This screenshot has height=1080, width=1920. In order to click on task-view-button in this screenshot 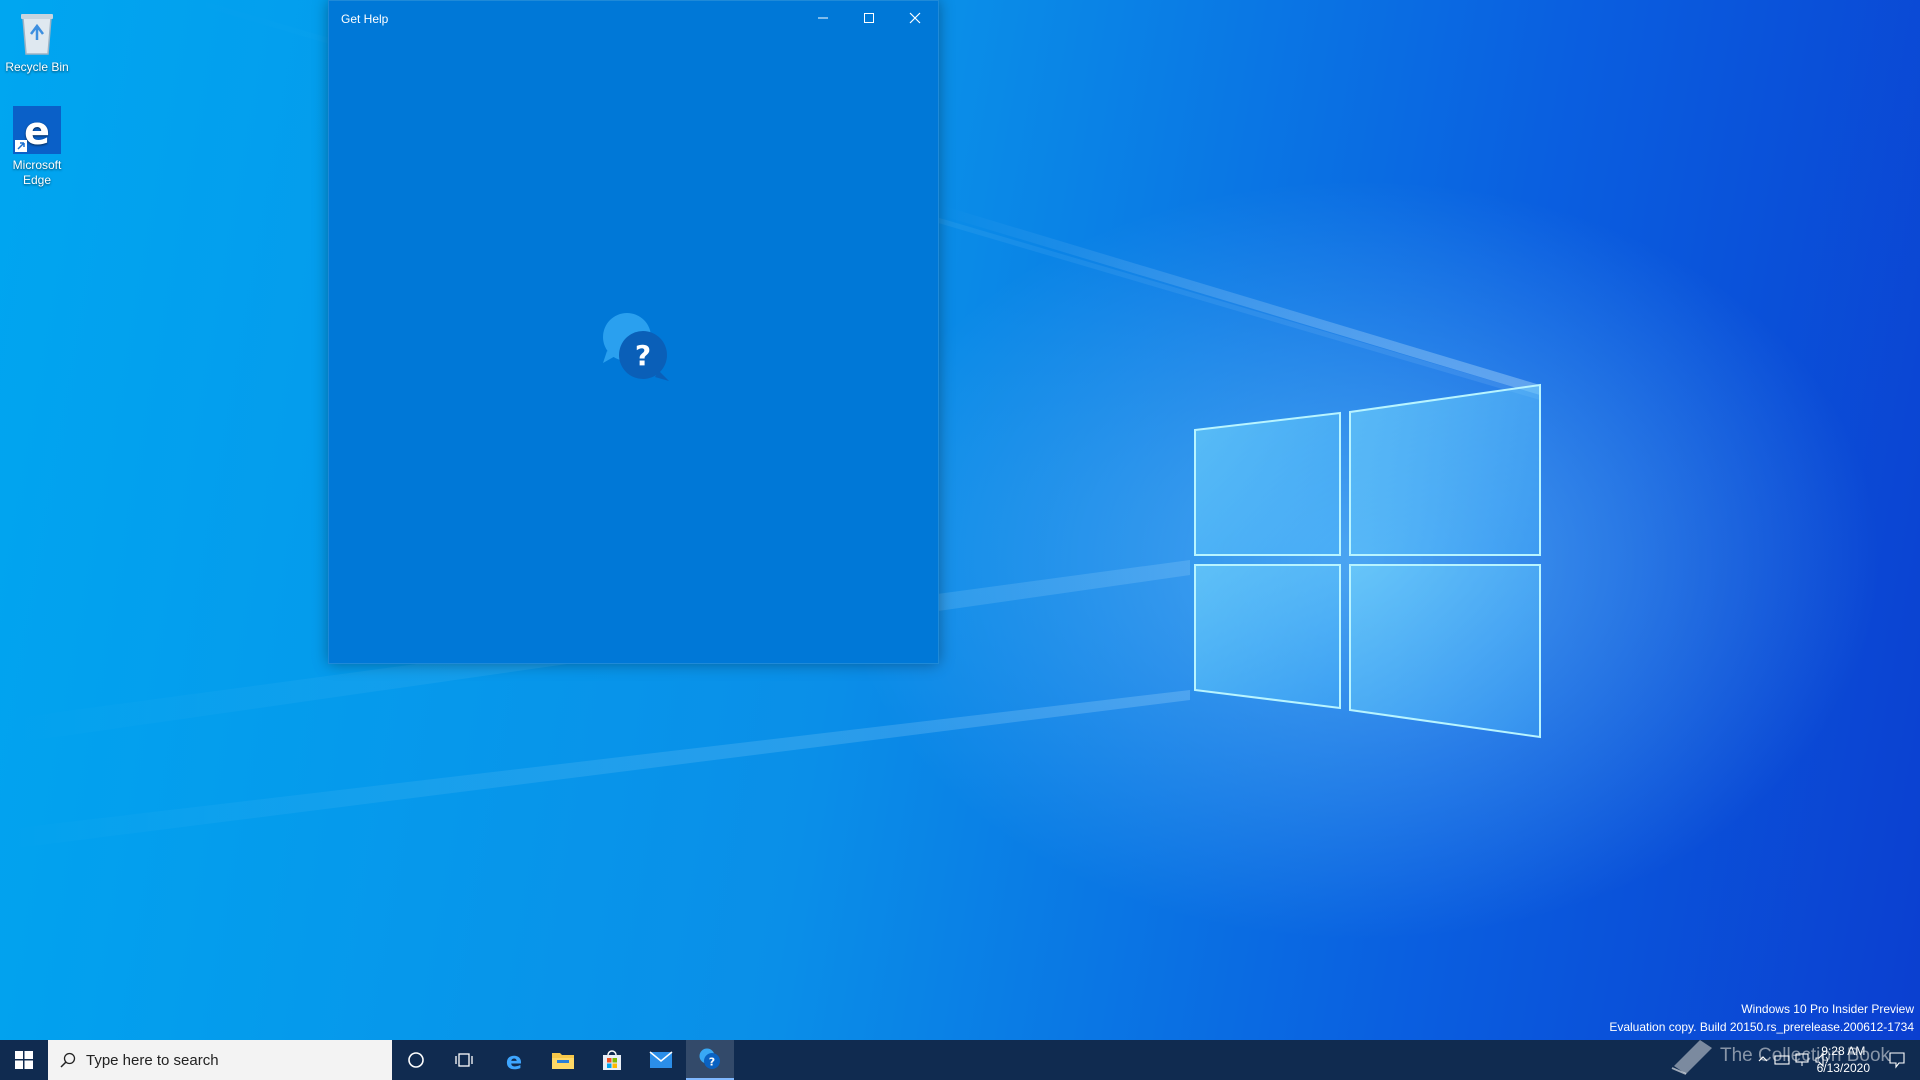, I will do `click(464, 1060)`.